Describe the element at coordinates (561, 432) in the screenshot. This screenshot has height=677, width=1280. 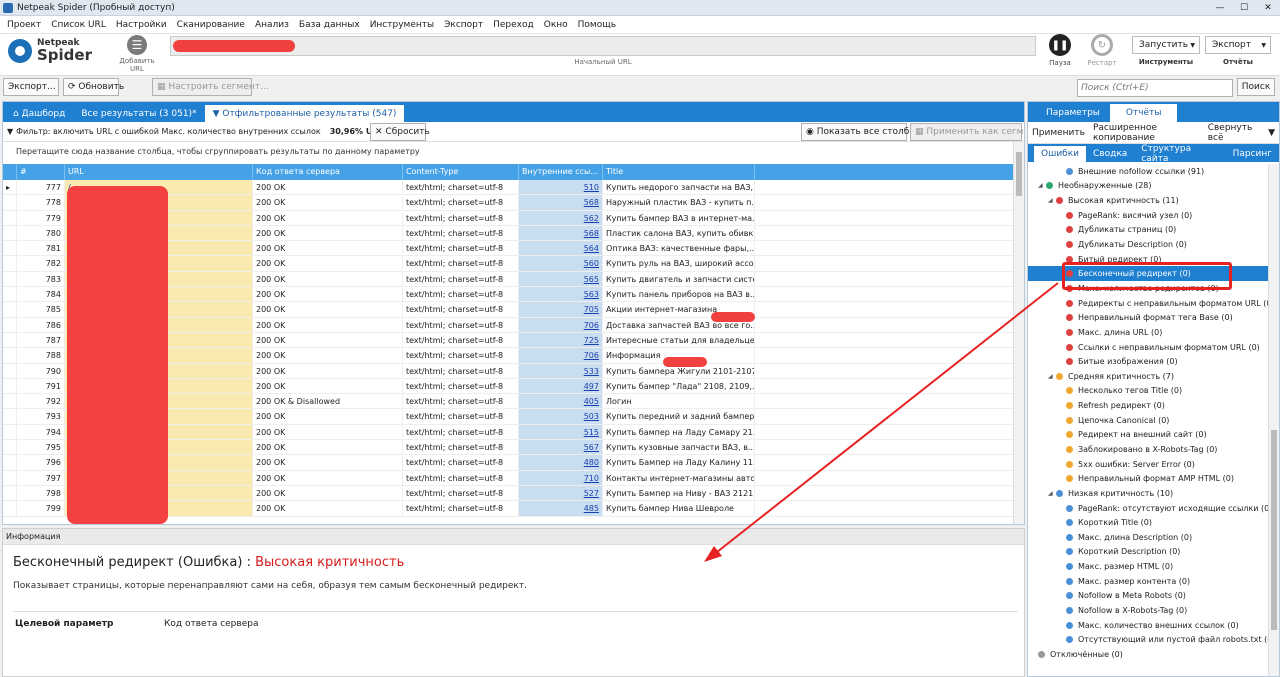
I see `cell-internal-links: 515` at that location.